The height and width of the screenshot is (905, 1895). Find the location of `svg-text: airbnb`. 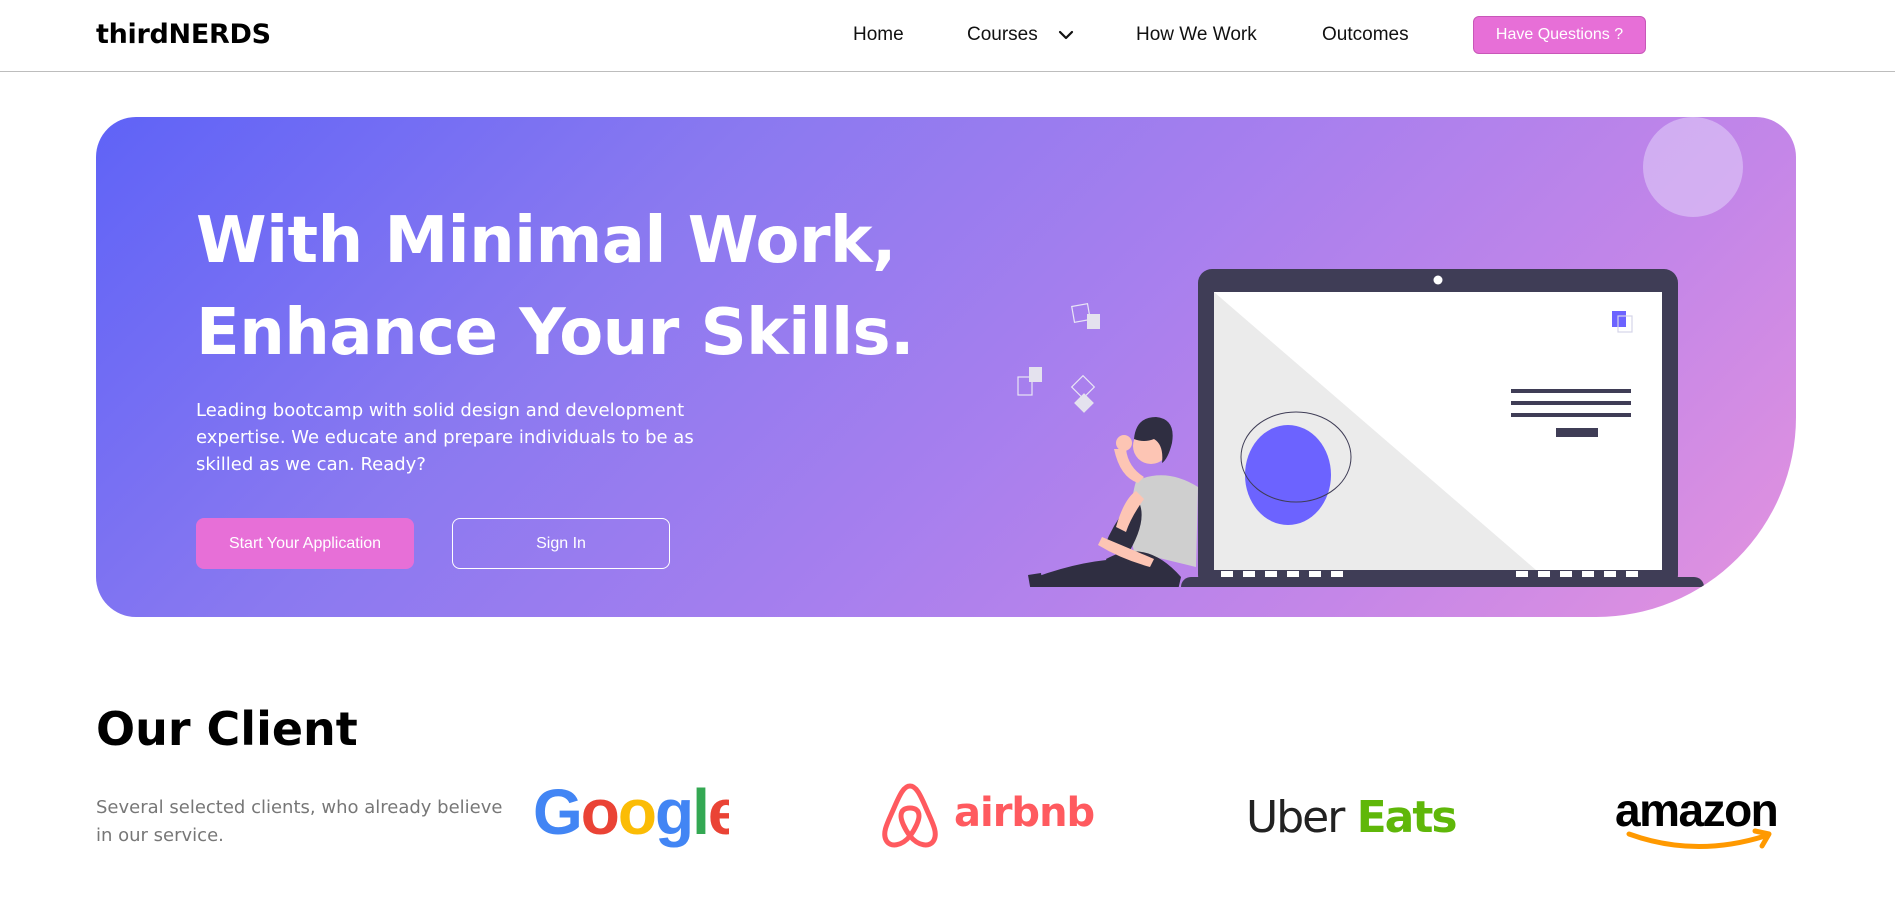

svg-text: airbnb is located at coordinates (1024, 813).